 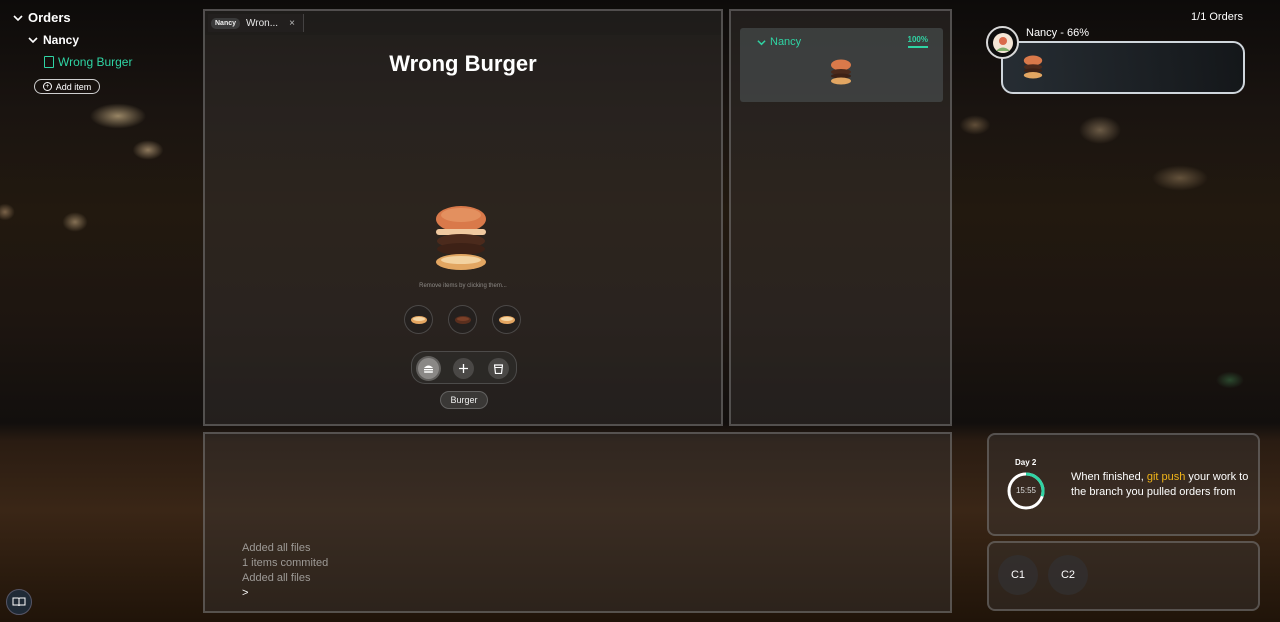 I want to click on page-title: Wrong Burger, so click(x=463, y=63).